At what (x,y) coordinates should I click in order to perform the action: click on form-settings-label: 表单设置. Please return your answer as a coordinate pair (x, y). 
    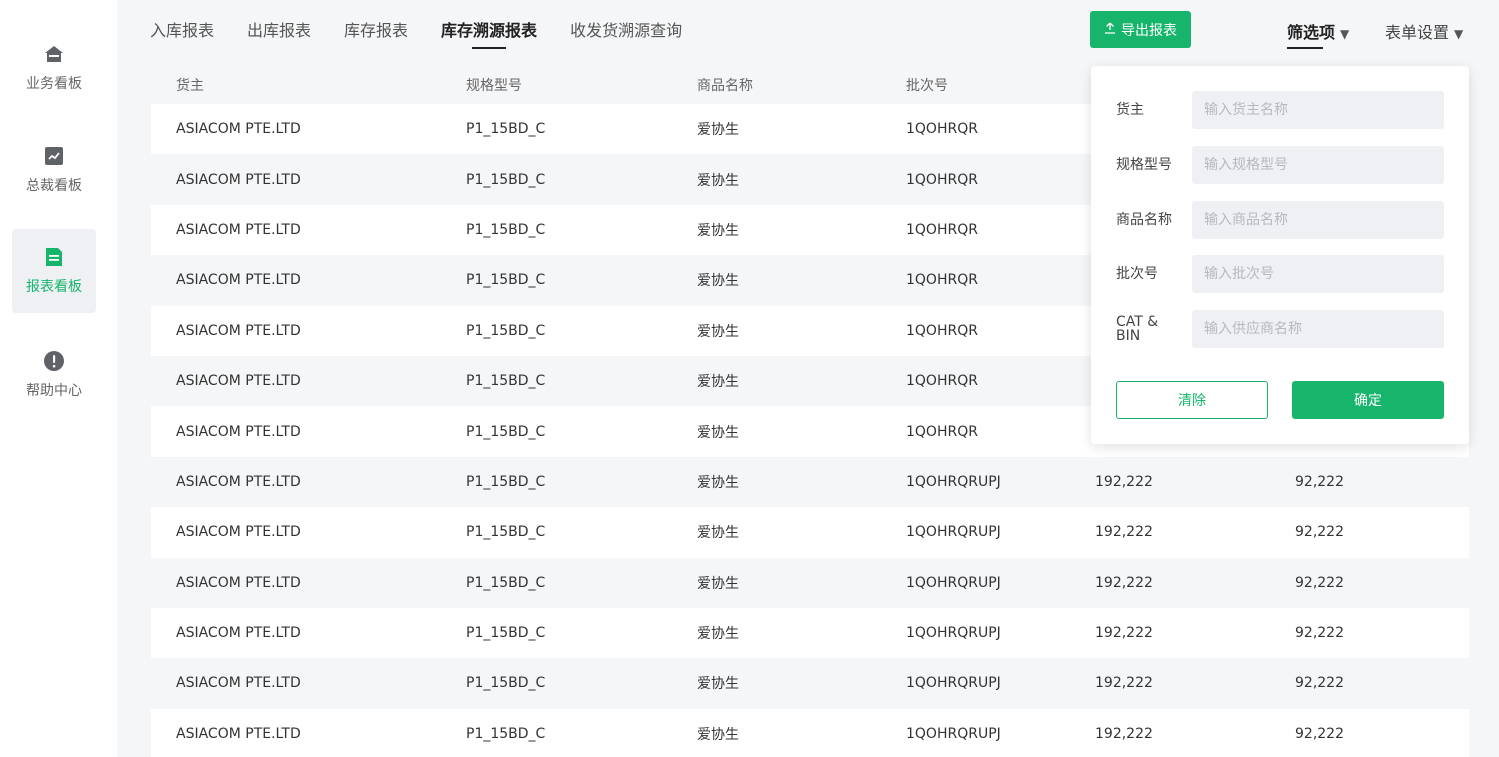
    Looking at the image, I should click on (1417, 32).